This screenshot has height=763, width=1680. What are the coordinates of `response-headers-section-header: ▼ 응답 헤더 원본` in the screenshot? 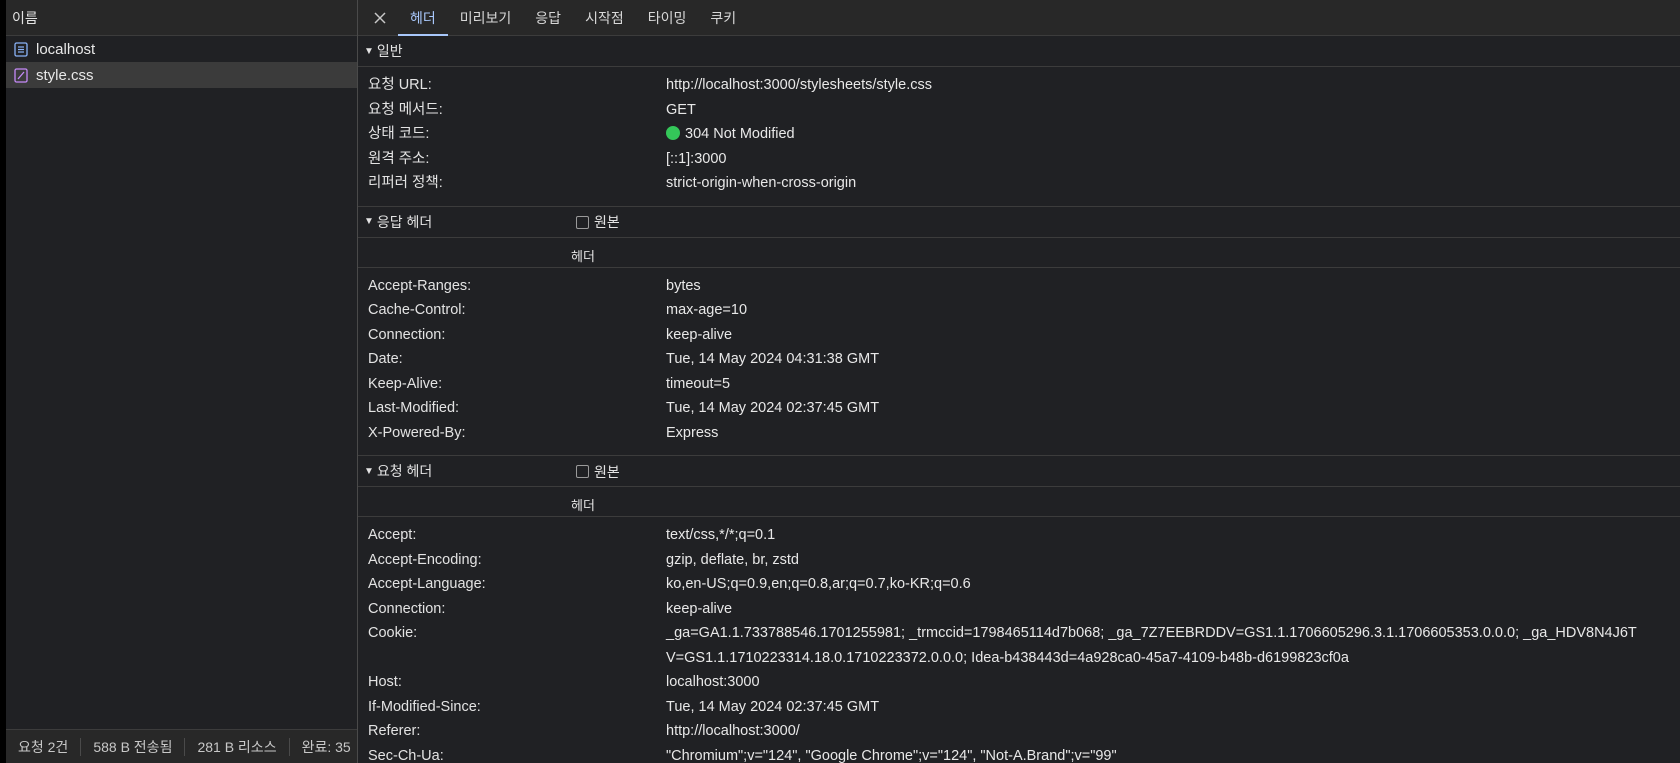 It's located at (1019, 222).